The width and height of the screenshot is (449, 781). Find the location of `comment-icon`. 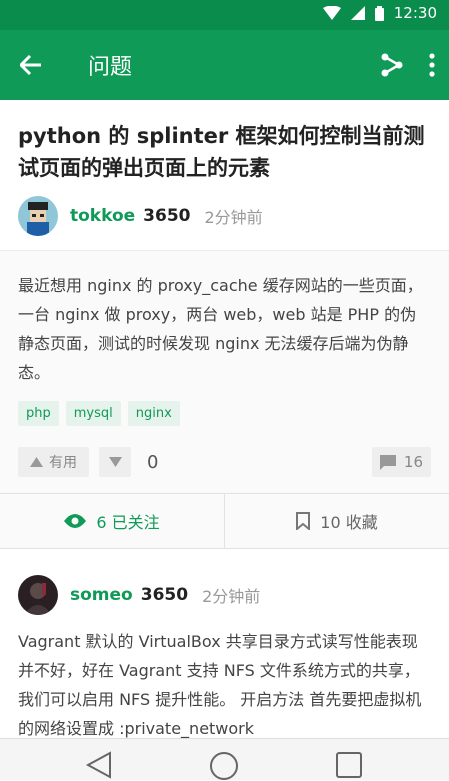

comment-icon is located at coordinates (387, 462).